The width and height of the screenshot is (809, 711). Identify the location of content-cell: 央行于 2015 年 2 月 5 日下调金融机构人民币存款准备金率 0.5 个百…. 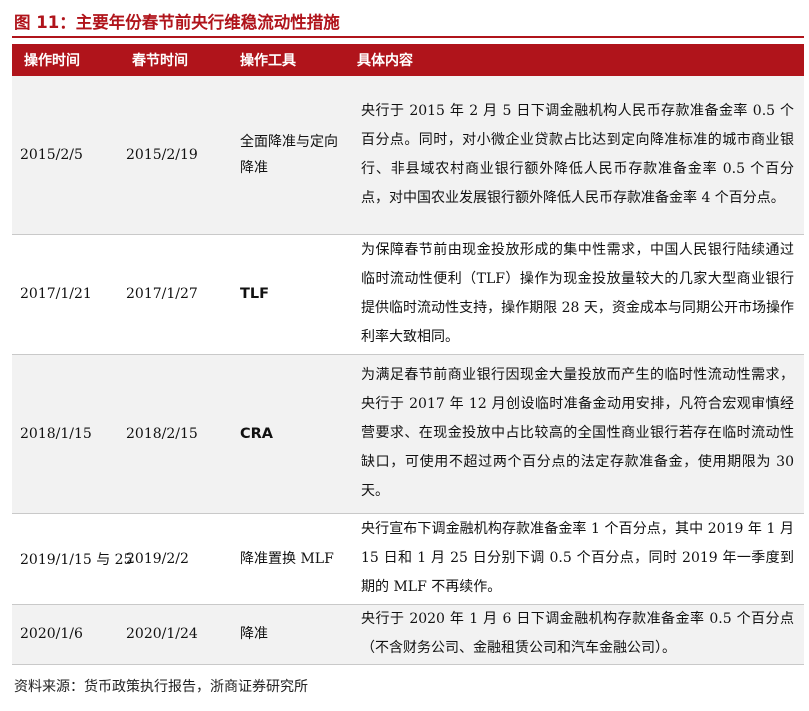
(574, 155).